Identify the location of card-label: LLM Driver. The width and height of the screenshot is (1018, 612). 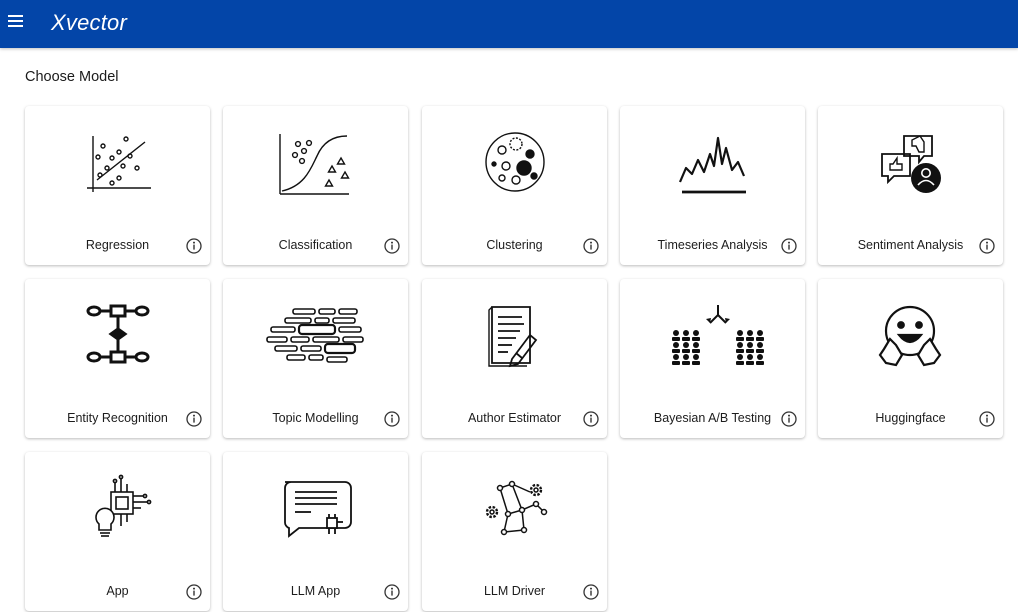
(514, 591).